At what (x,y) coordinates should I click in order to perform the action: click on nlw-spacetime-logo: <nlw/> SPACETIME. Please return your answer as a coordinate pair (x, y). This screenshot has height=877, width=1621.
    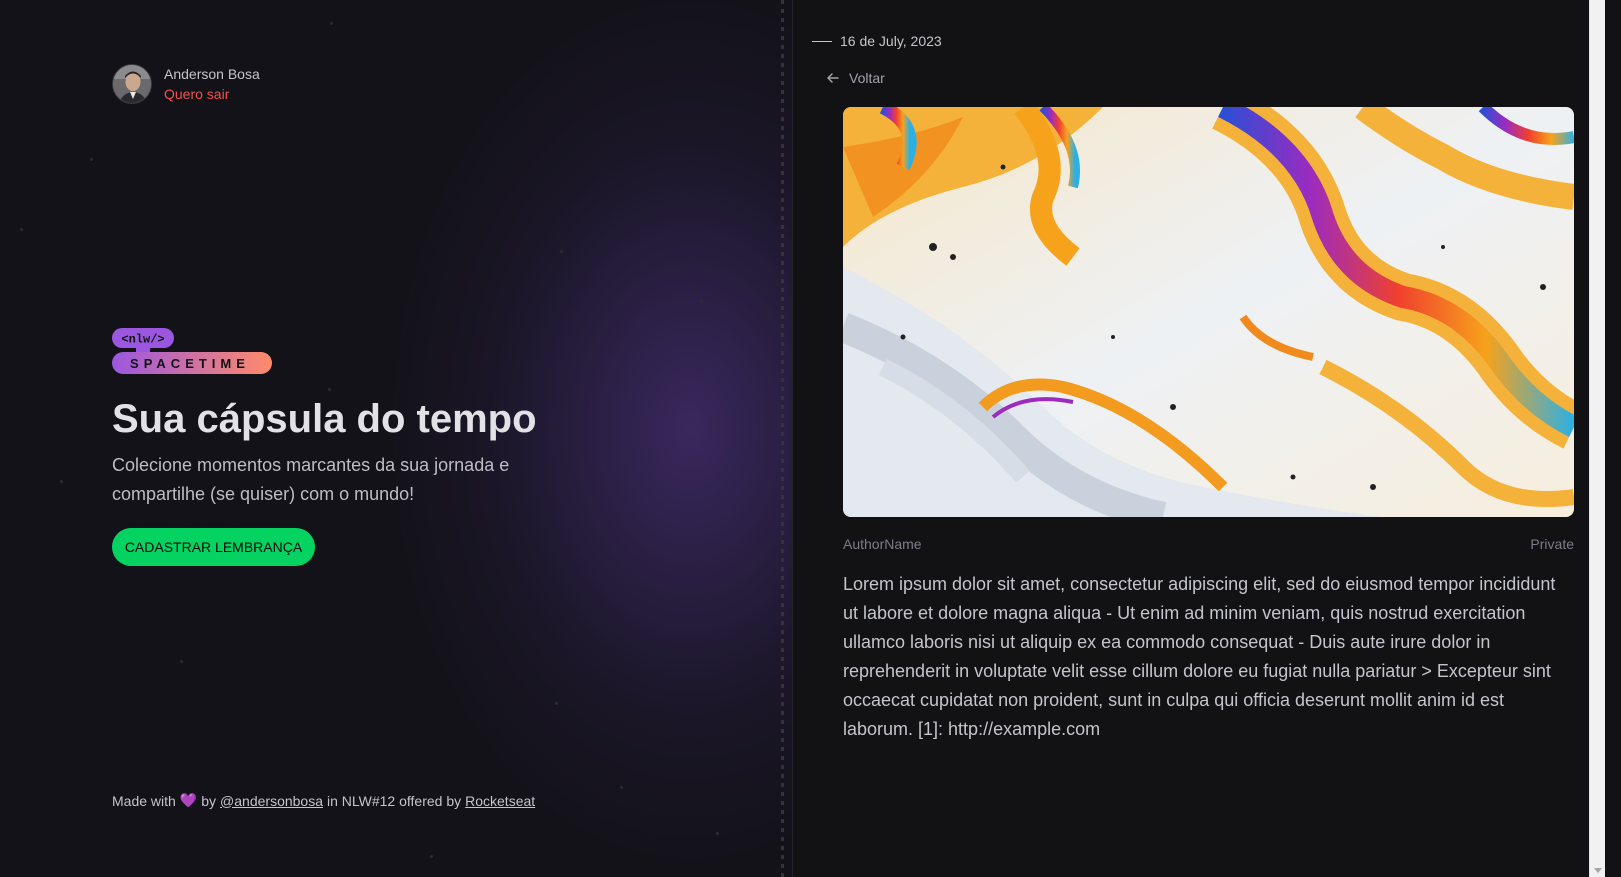
    Looking at the image, I should click on (192, 354).